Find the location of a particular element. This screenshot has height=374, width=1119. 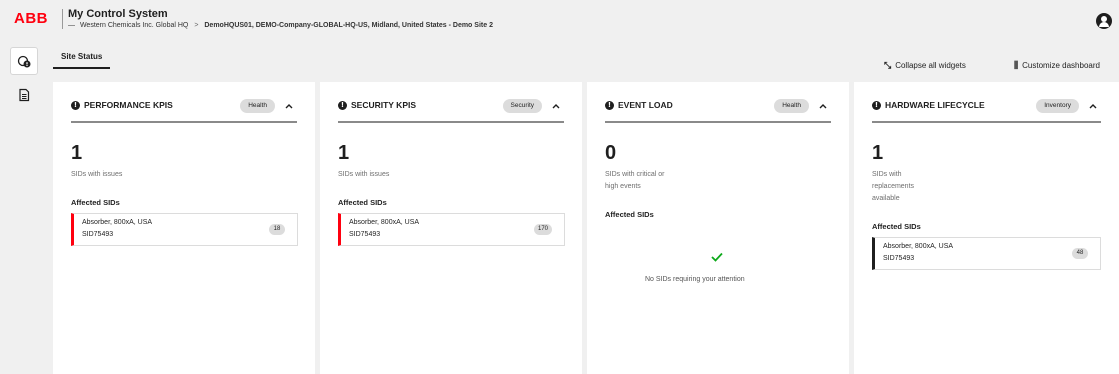

sid-list-item: Absorber, 800xA, USA SID75493 18 is located at coordinates (184, 229).